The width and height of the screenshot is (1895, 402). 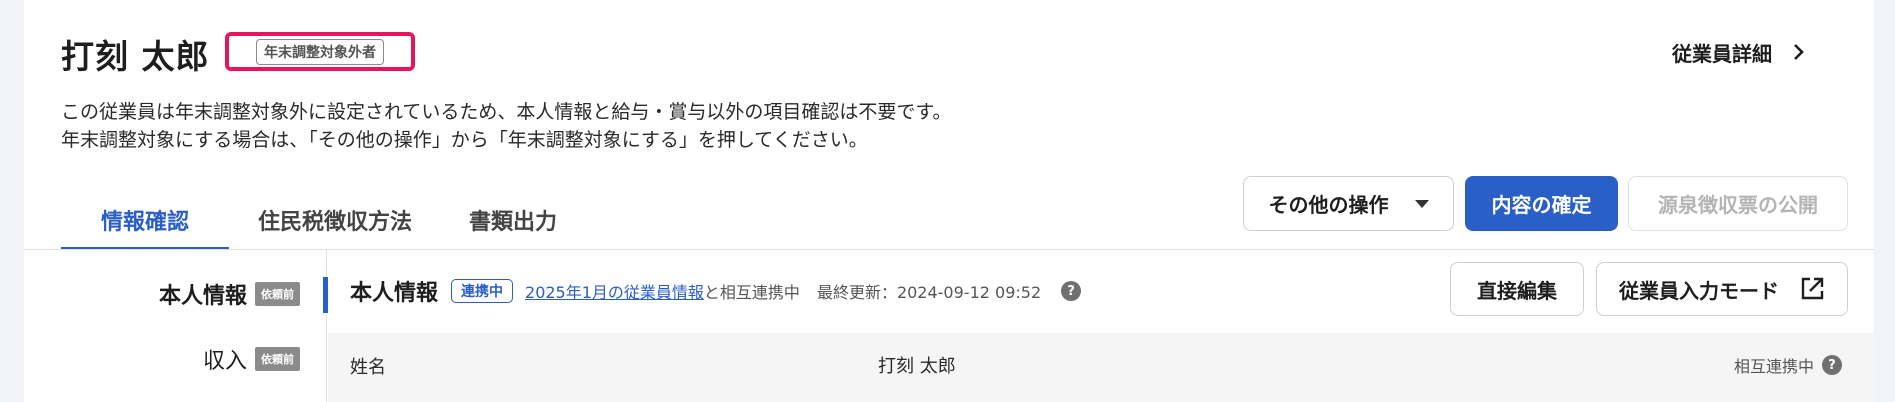 I want to click on sync-status-text: と相互連携中, so click(x=751, y=292).